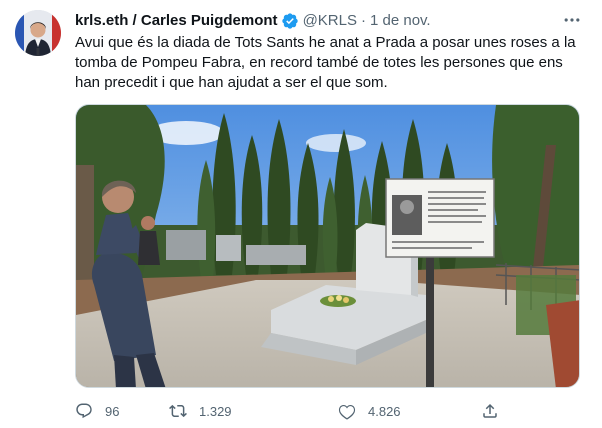  I want to click on reply-icon, so click(84, 411).